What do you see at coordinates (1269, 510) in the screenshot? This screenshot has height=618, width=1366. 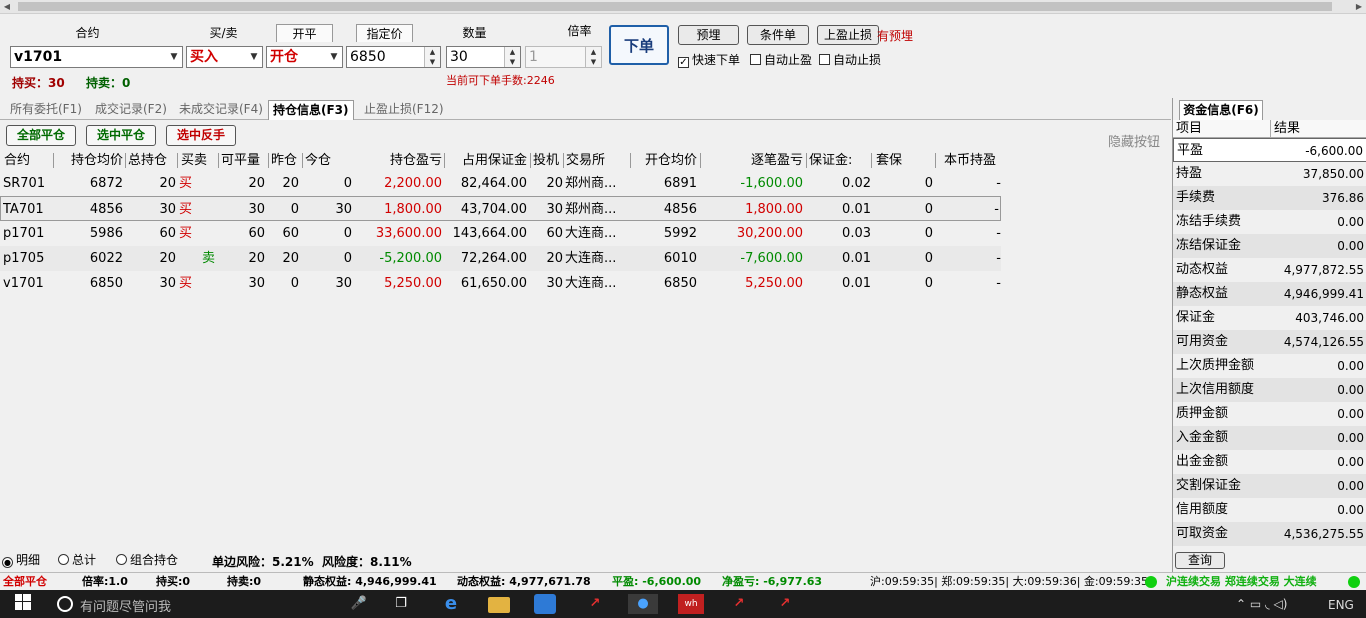 I see `fund-row: 信用额度 0.00` at bounding box center [1269, 510].